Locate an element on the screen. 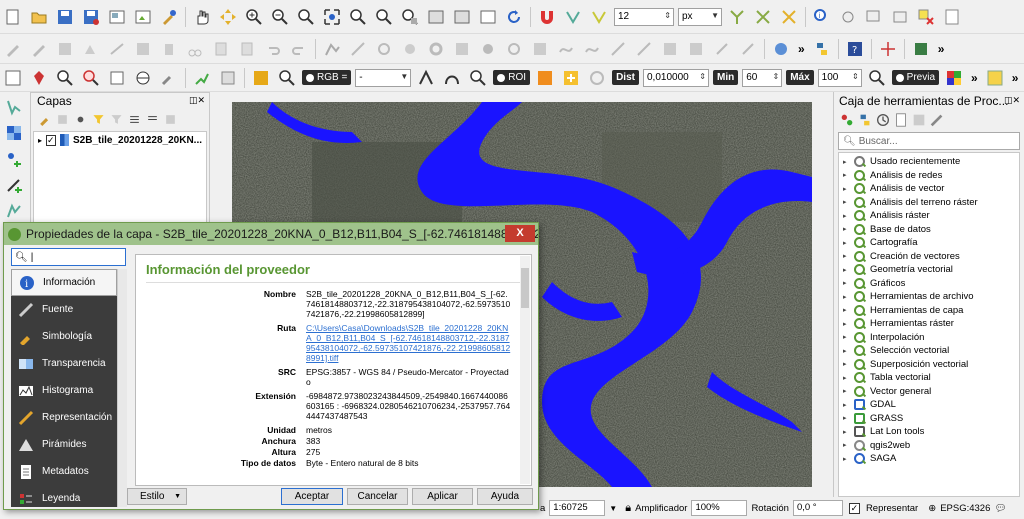 Image resolution: width=1024 pixels, height=519 pixels. scrollbar-thumb is located at coordinates (525, 288).